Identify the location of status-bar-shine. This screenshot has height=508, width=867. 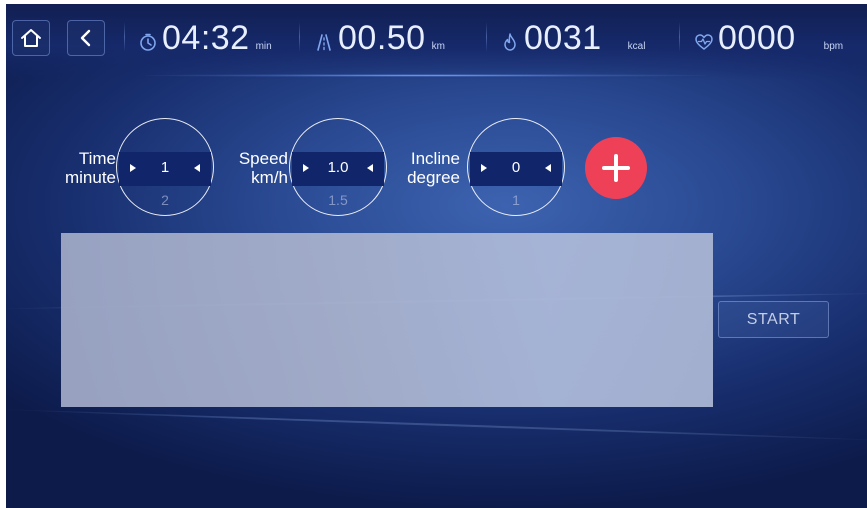
(426, 75).